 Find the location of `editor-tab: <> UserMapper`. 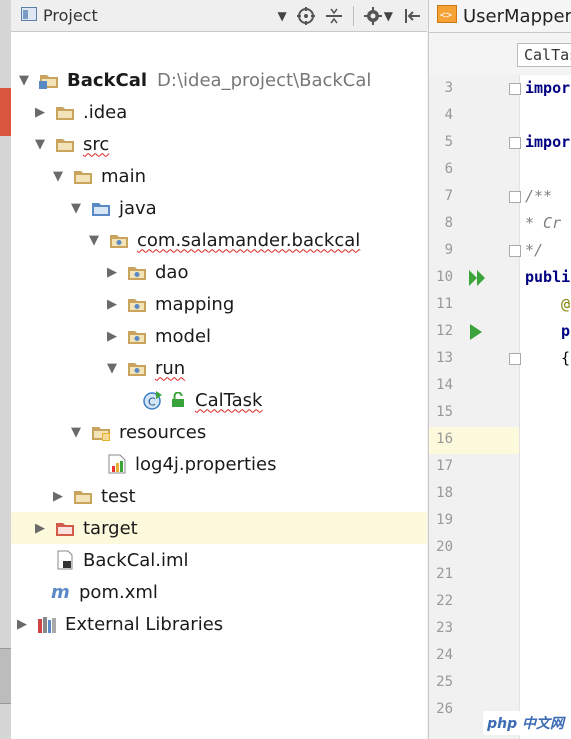

editor-tab: <> UserMapper is located at coordinates (500, 16).